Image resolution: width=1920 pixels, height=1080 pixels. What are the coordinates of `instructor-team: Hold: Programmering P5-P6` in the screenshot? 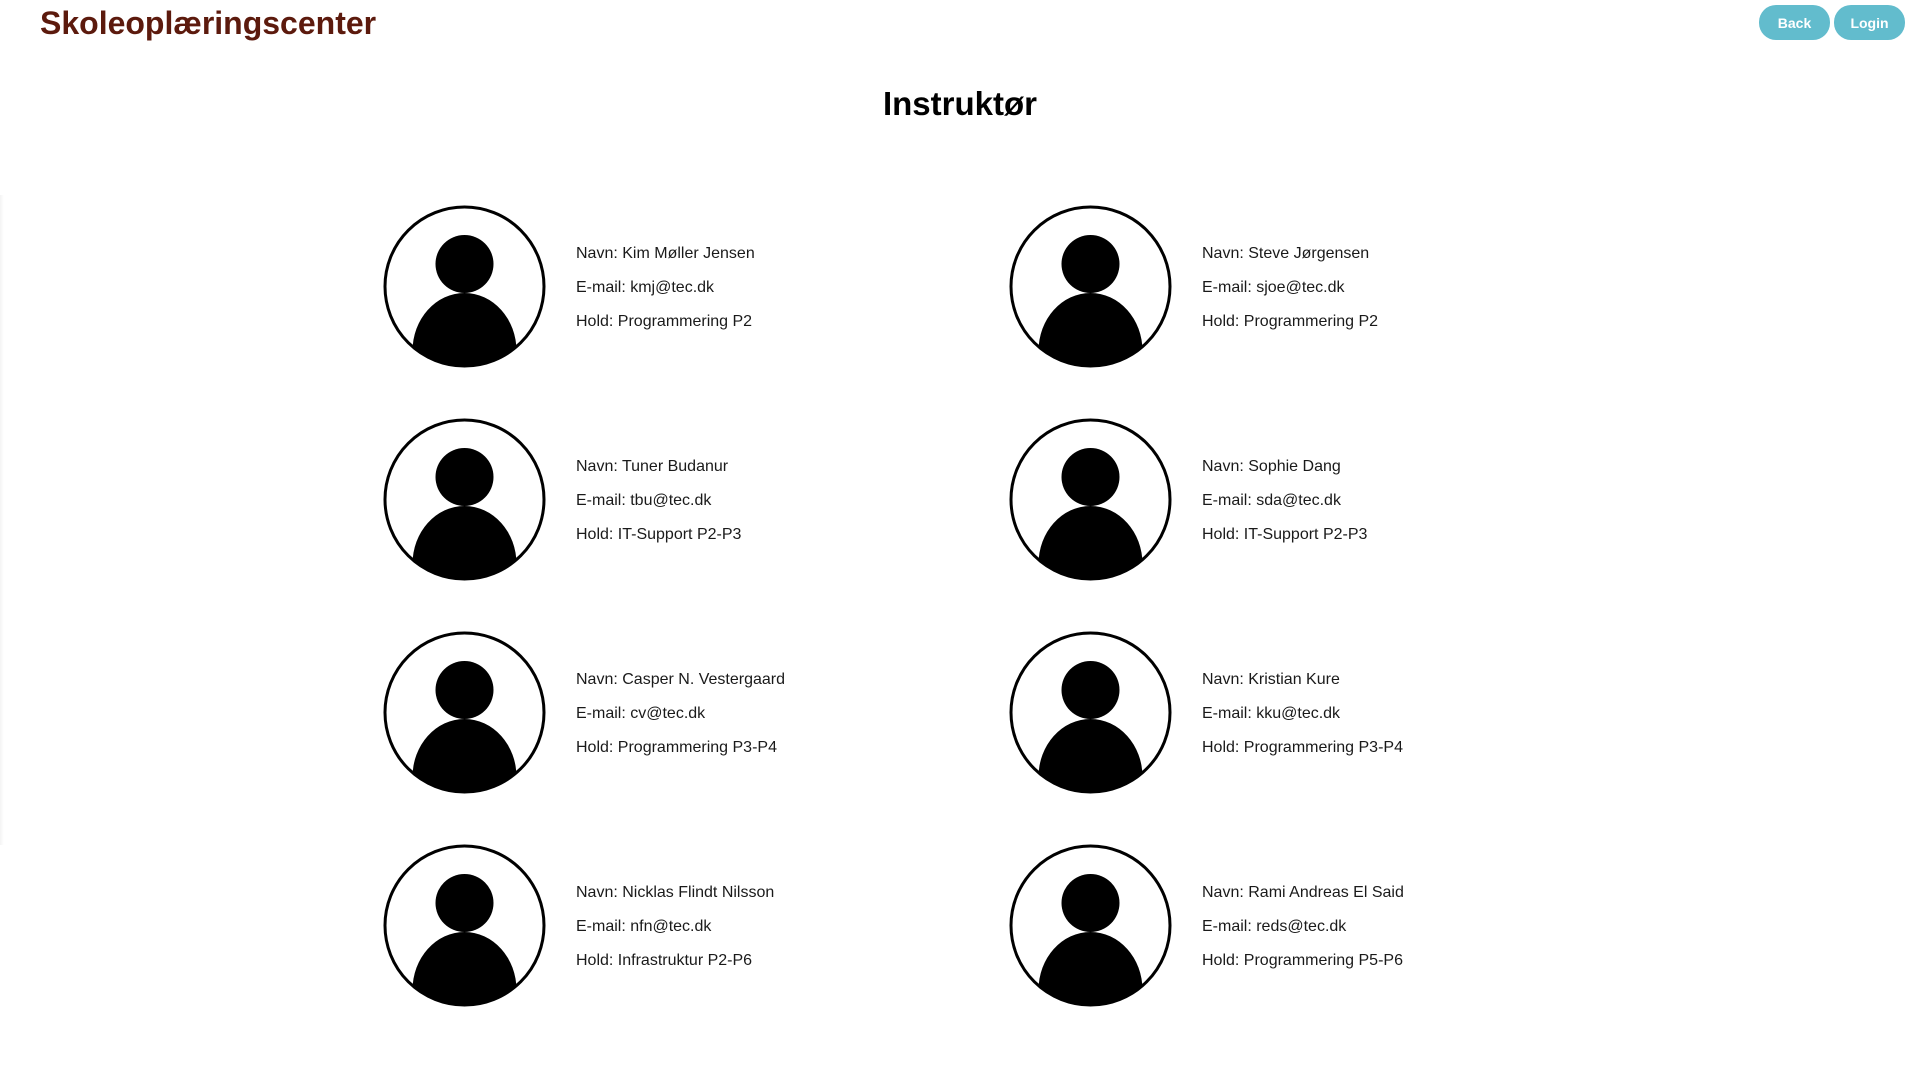 It's located at (1302, 960).